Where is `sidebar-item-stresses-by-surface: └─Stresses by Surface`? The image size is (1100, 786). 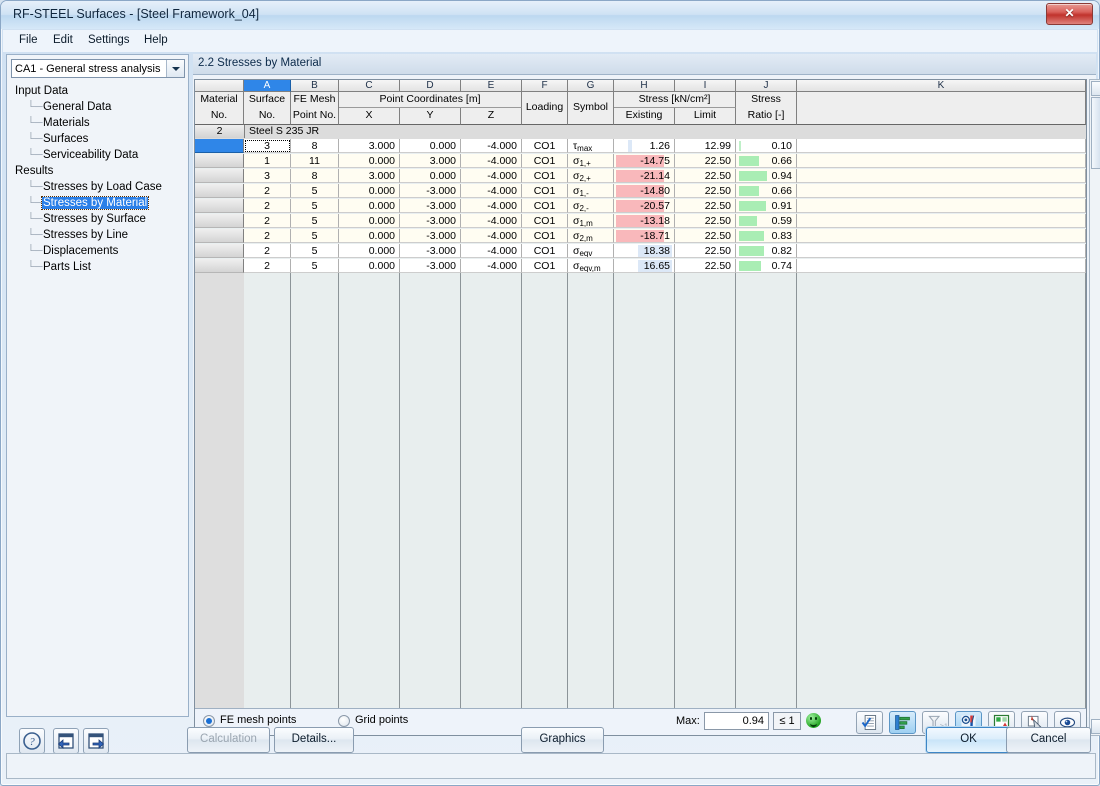 sidebar-item-stresses-by-surface: └─Stresses by Surface is located at coordinates (87, 221).